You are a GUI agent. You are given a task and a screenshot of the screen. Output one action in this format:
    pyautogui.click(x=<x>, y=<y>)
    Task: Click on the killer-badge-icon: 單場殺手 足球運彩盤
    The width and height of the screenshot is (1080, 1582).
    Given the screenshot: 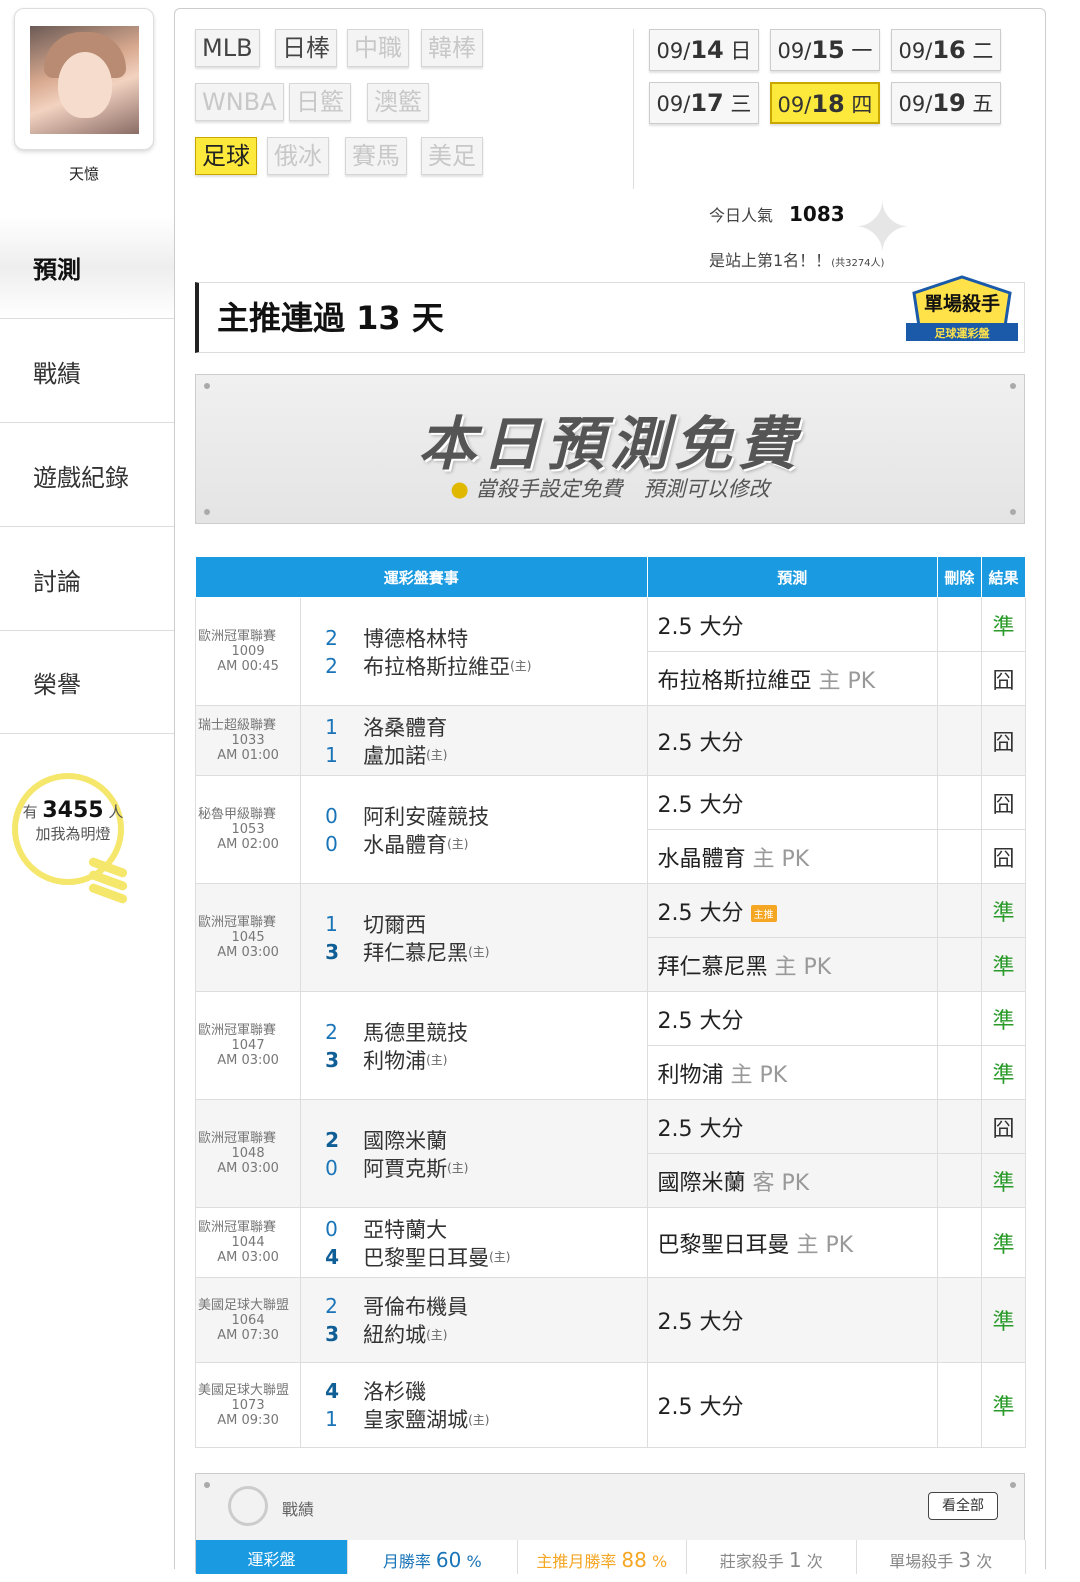 What is the action you would take?
    pyautogui.click(x=962, y=308)
    